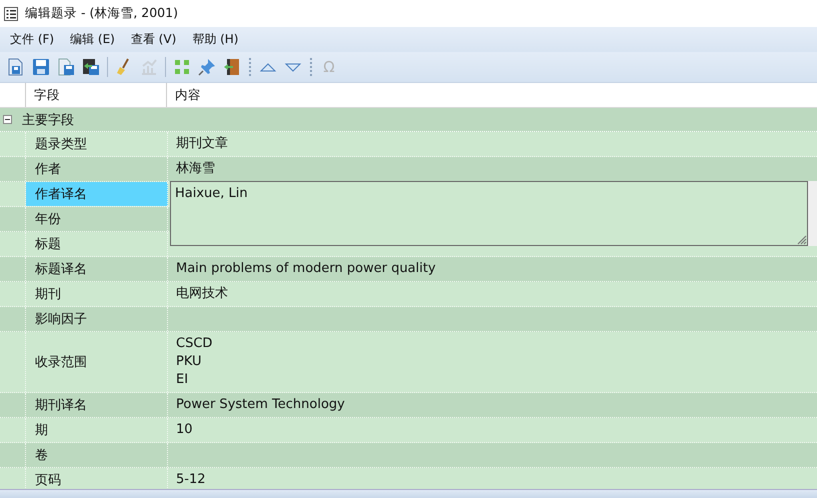 The image size is (817, 498). Describe the element at coordinates (97, 455) in the screenshot. I see `field-name-cell: 卷` at that location.